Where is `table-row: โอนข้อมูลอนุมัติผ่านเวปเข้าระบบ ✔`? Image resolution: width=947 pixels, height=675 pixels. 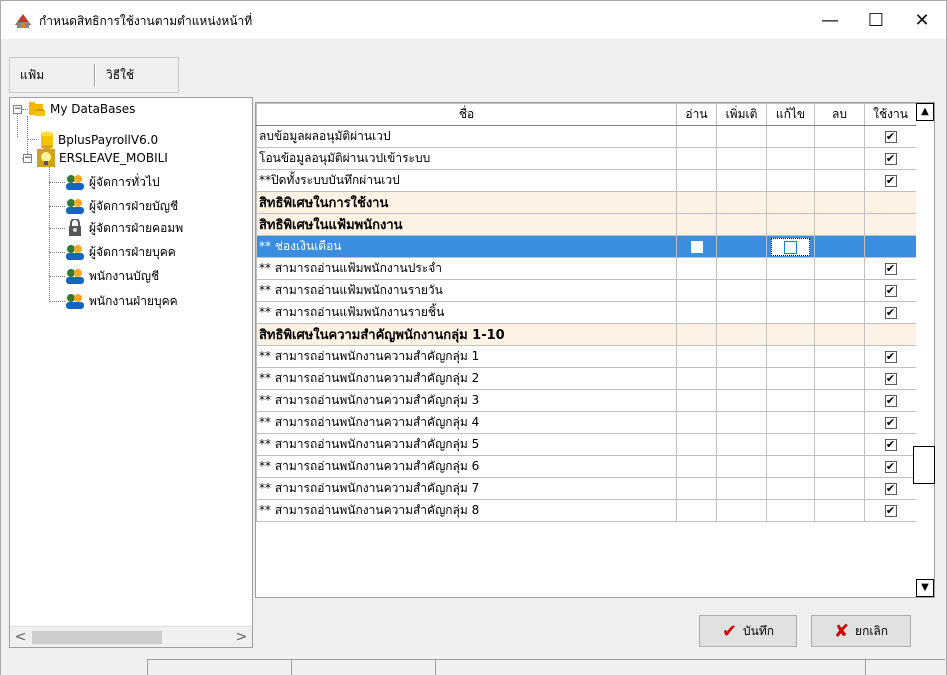
table-row: โอนข้อมูลอนุมัติผ่านเวปเข้าระบบ ✔ is located at coordinates (586, 158).